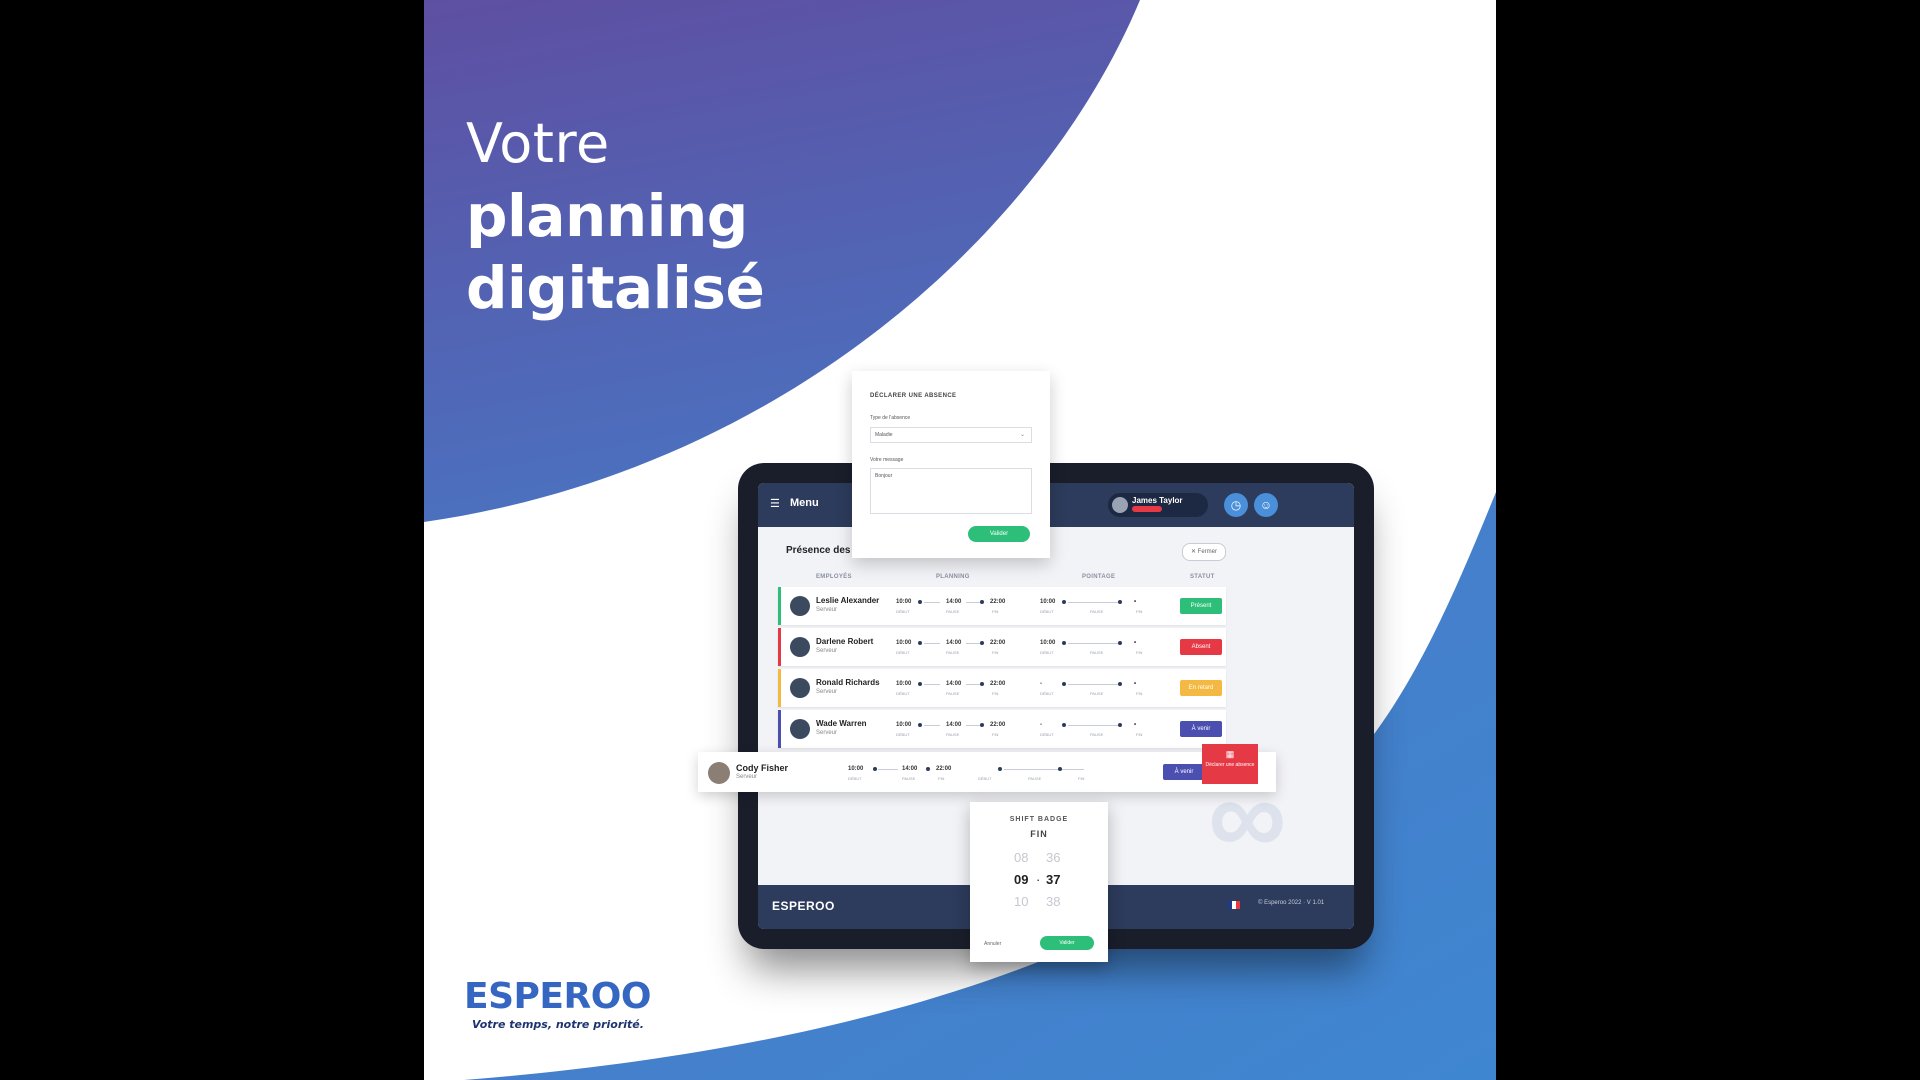  What do you see at coordinates (1291, 903) in the screenshot?
I see `footer-copyright: © Esperoo 2022 · V 1.01` at bounding box center [1291, 903].